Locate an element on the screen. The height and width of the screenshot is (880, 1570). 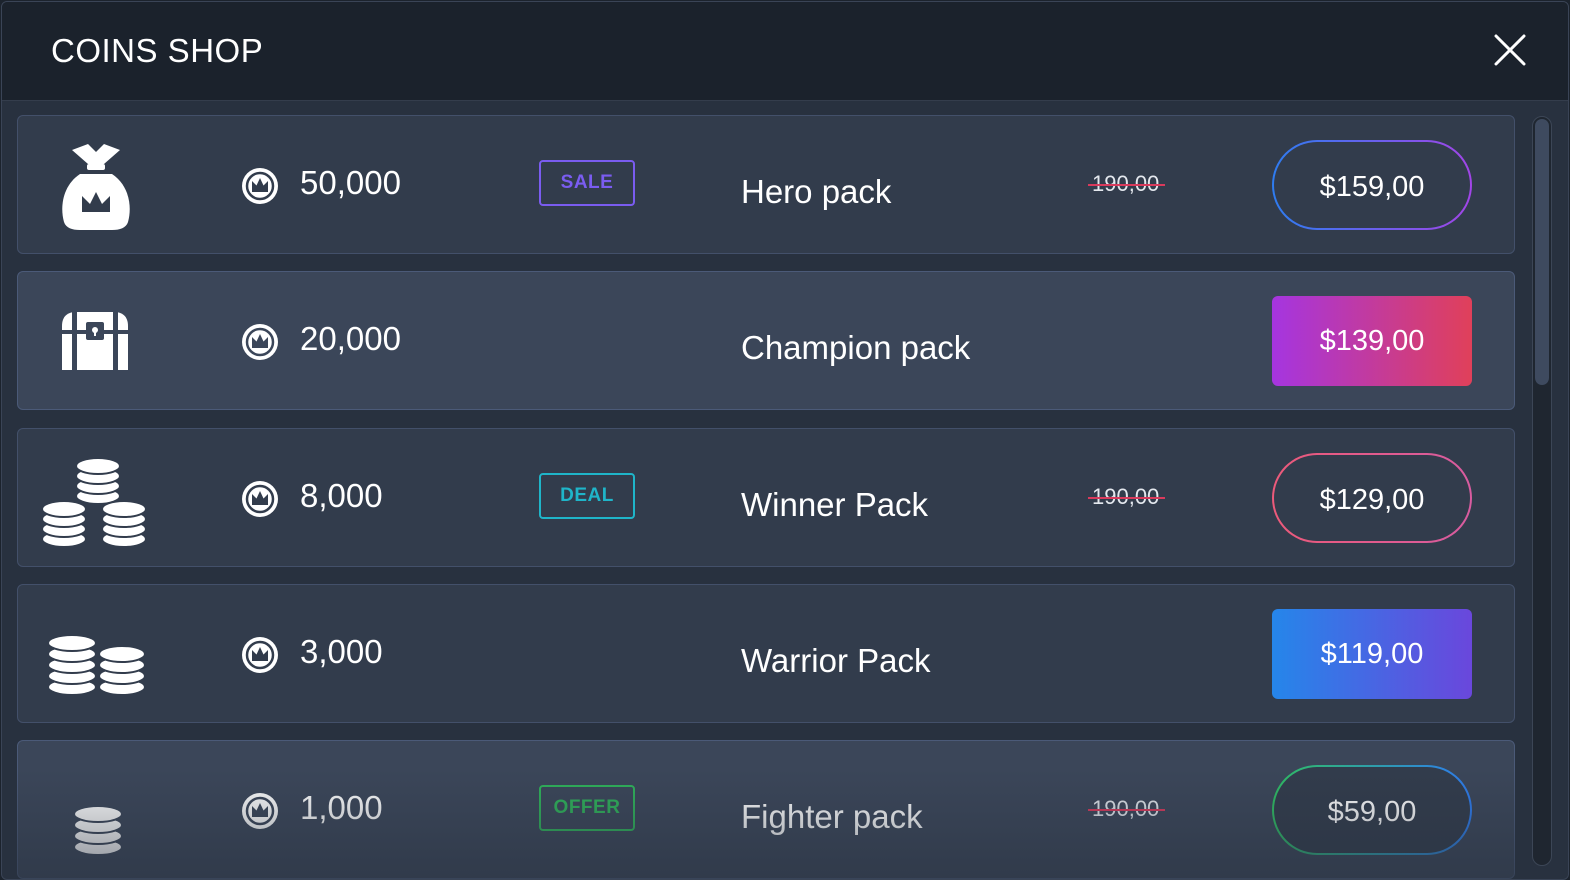
buy-button-hero: $159,00 is located at coordinates (1372, 185).